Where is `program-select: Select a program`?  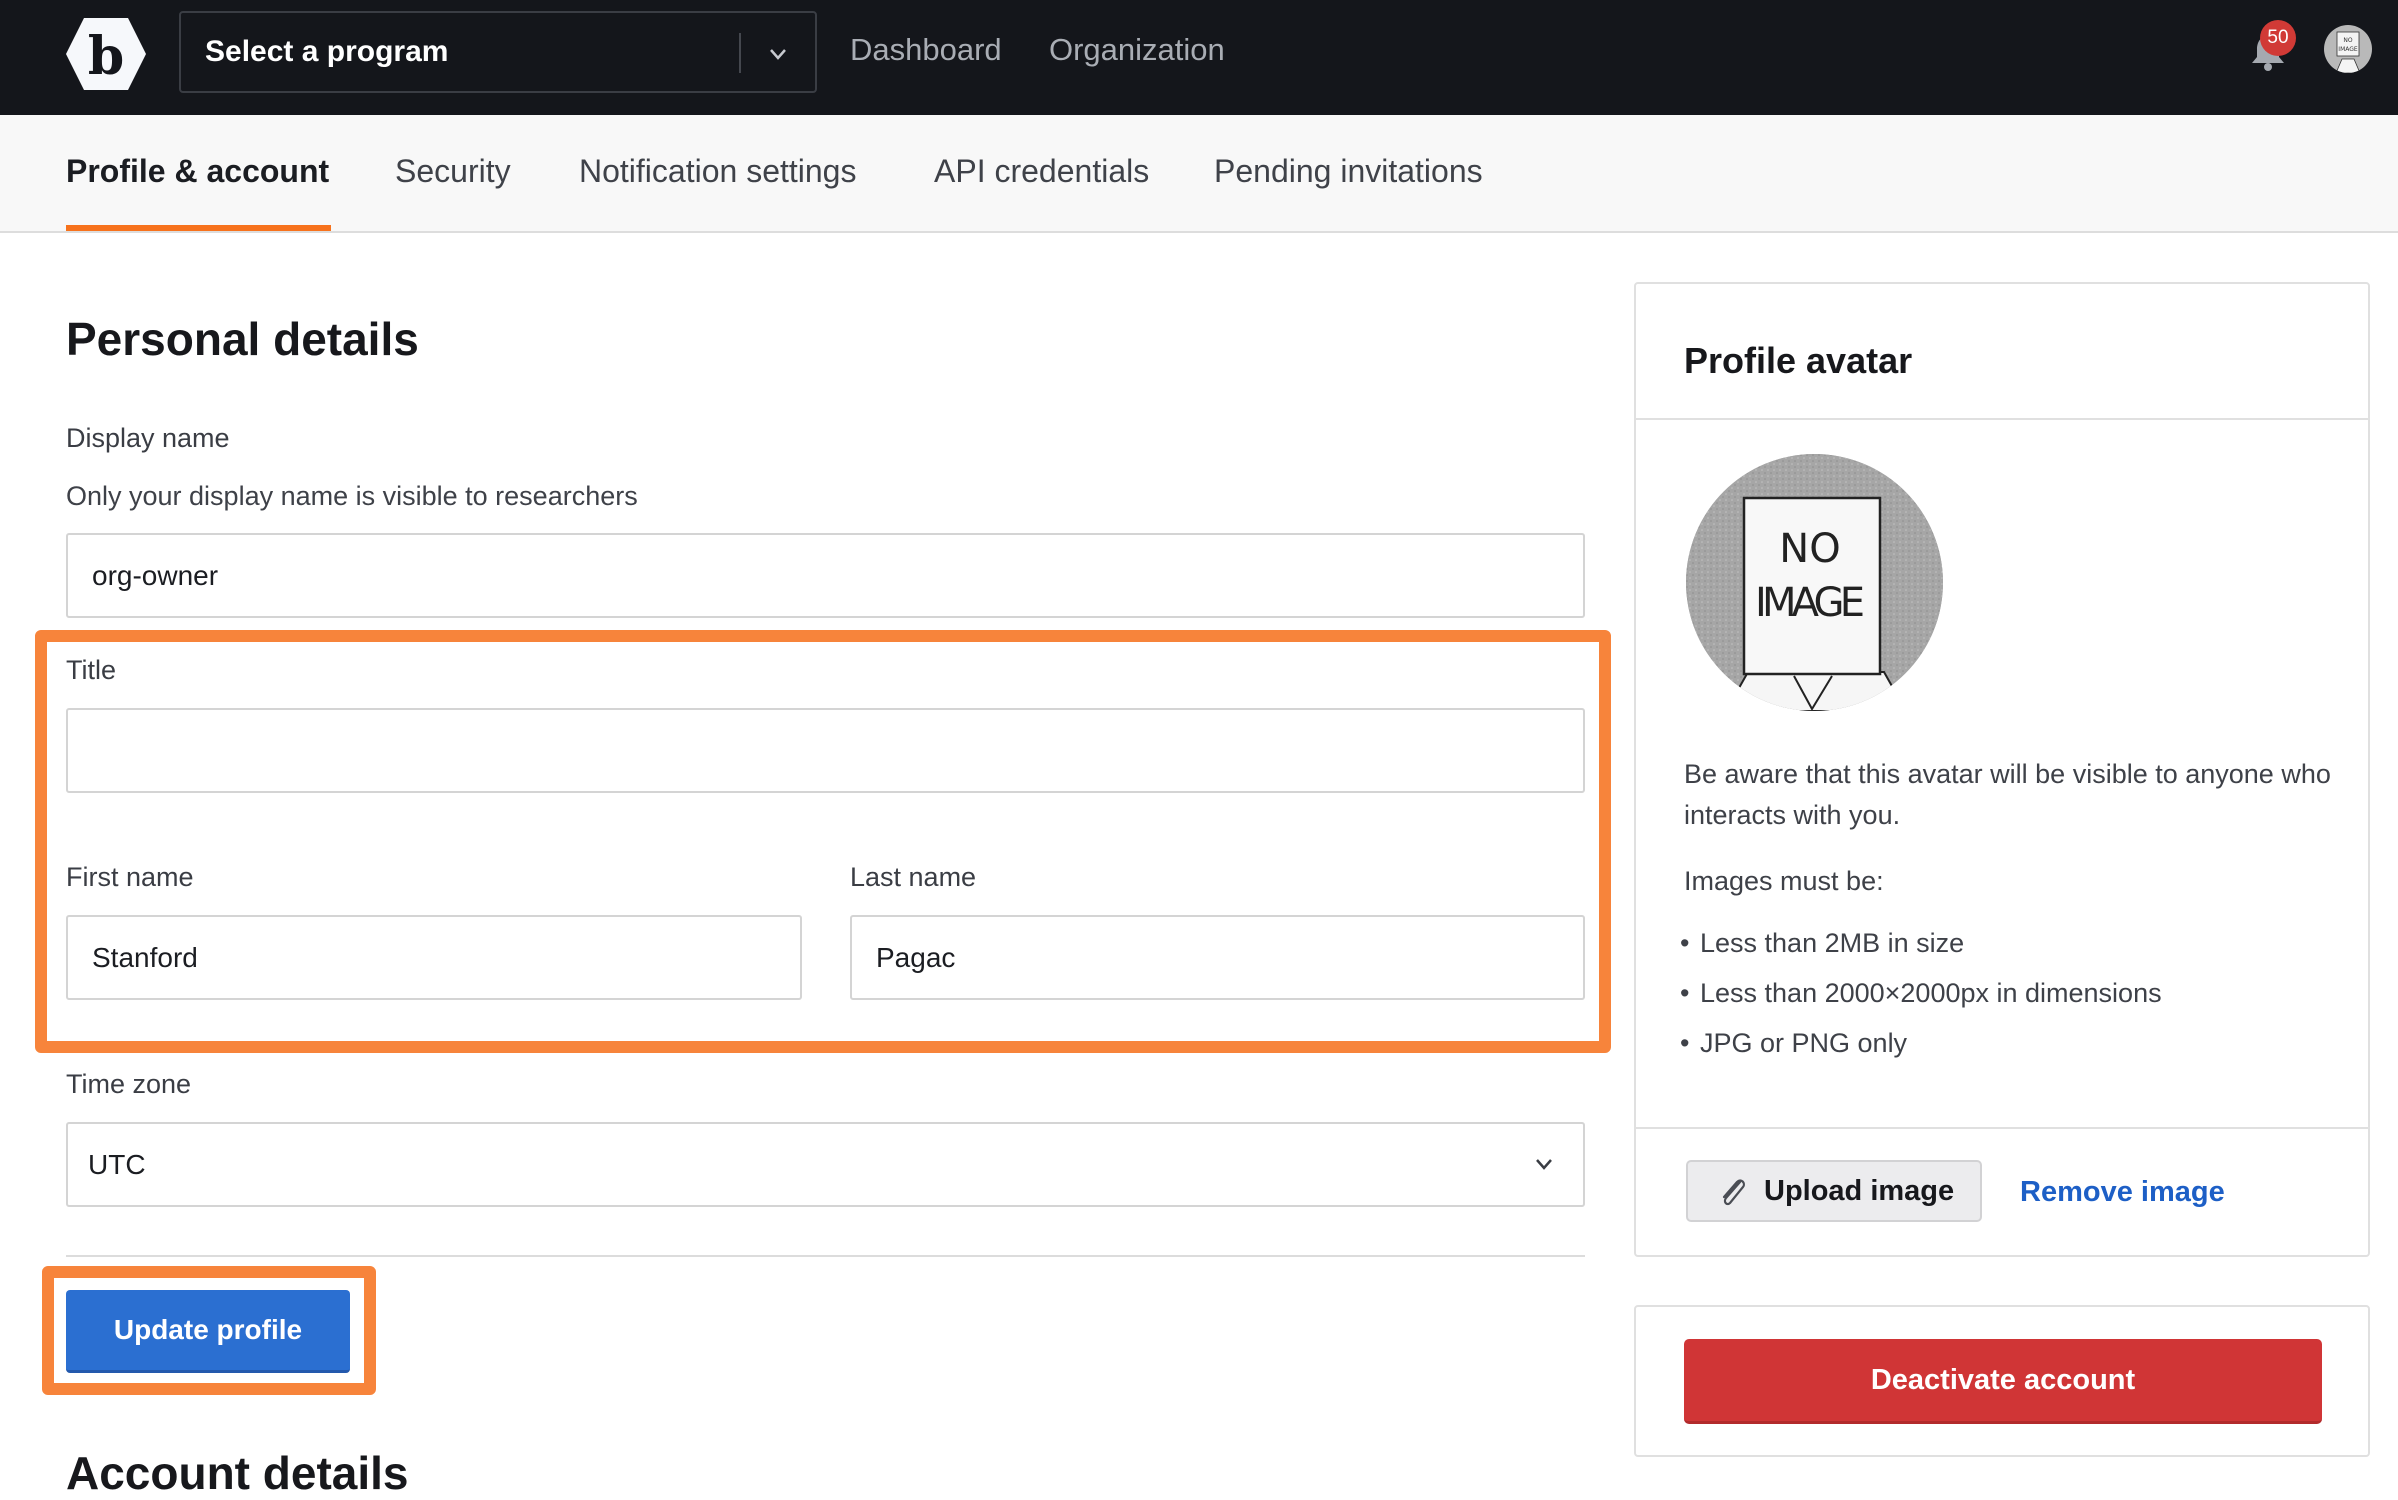 program-select: Select a program is located at coordinates (498, 52).